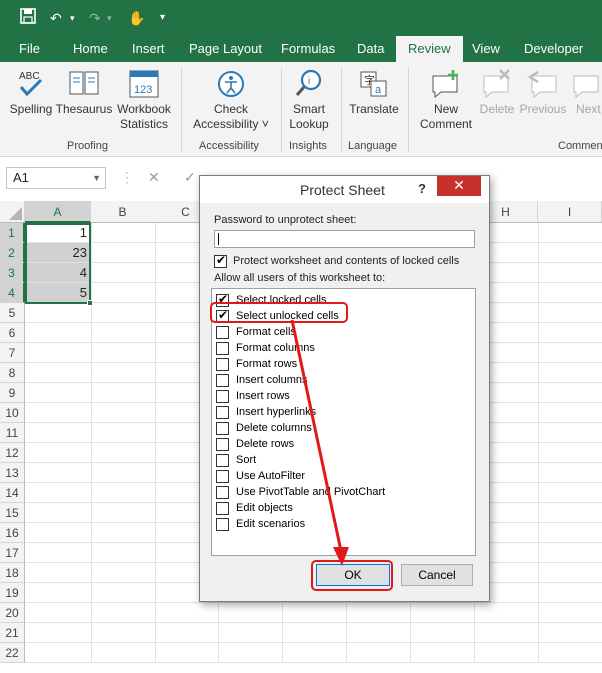 The width and height of the screenshot is (602, 673). Describe the element at coordinates (12, 653) in the screenshot. I see `row-header-22: 22` at that location.